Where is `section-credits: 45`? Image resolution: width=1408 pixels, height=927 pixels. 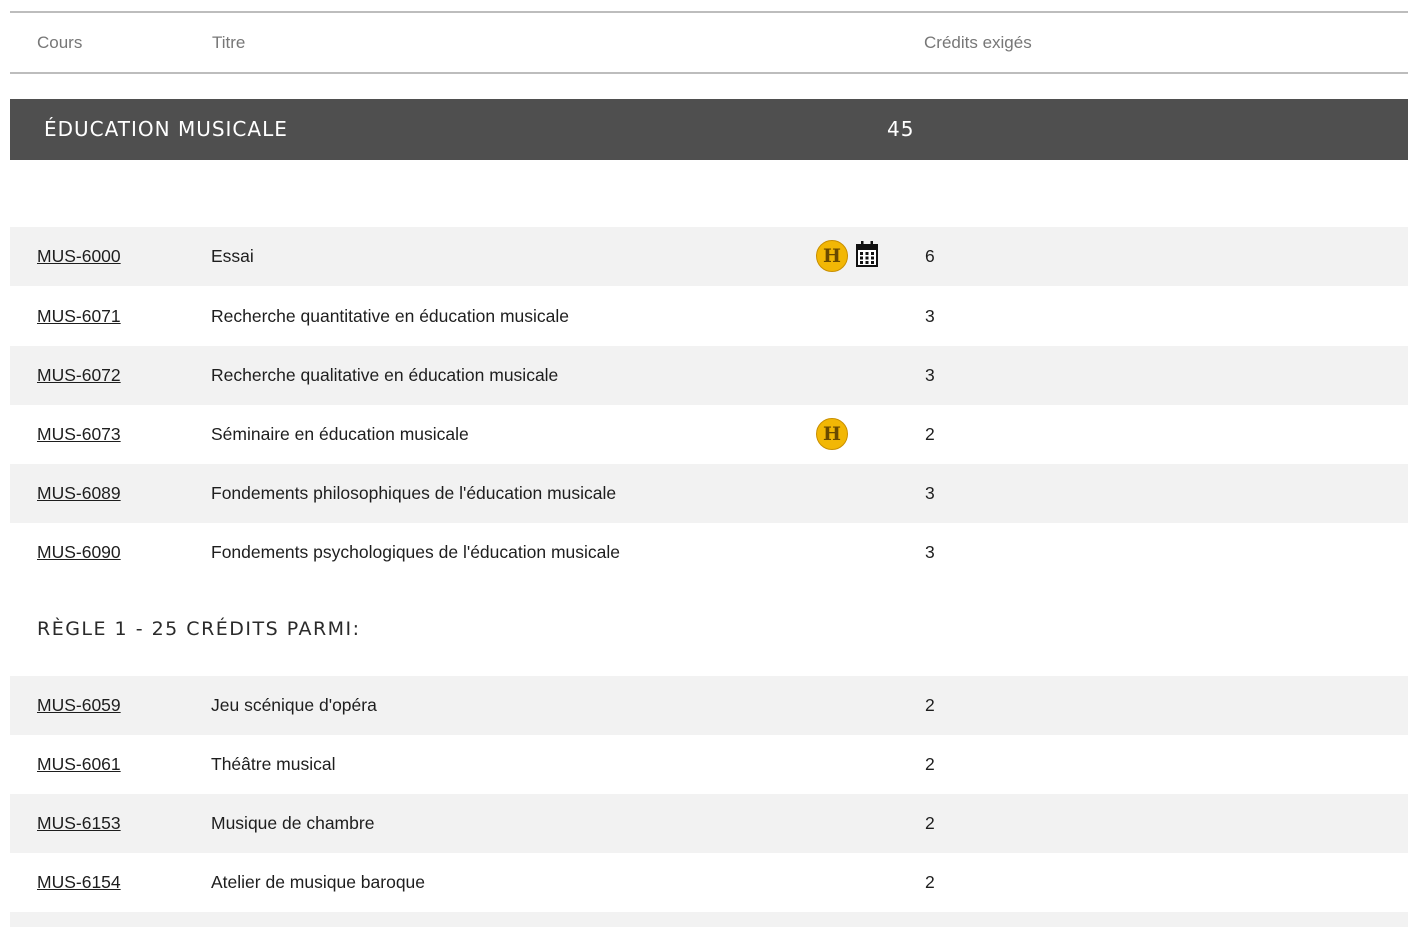 section-credits: 45 is located at coordinates (901, 129).